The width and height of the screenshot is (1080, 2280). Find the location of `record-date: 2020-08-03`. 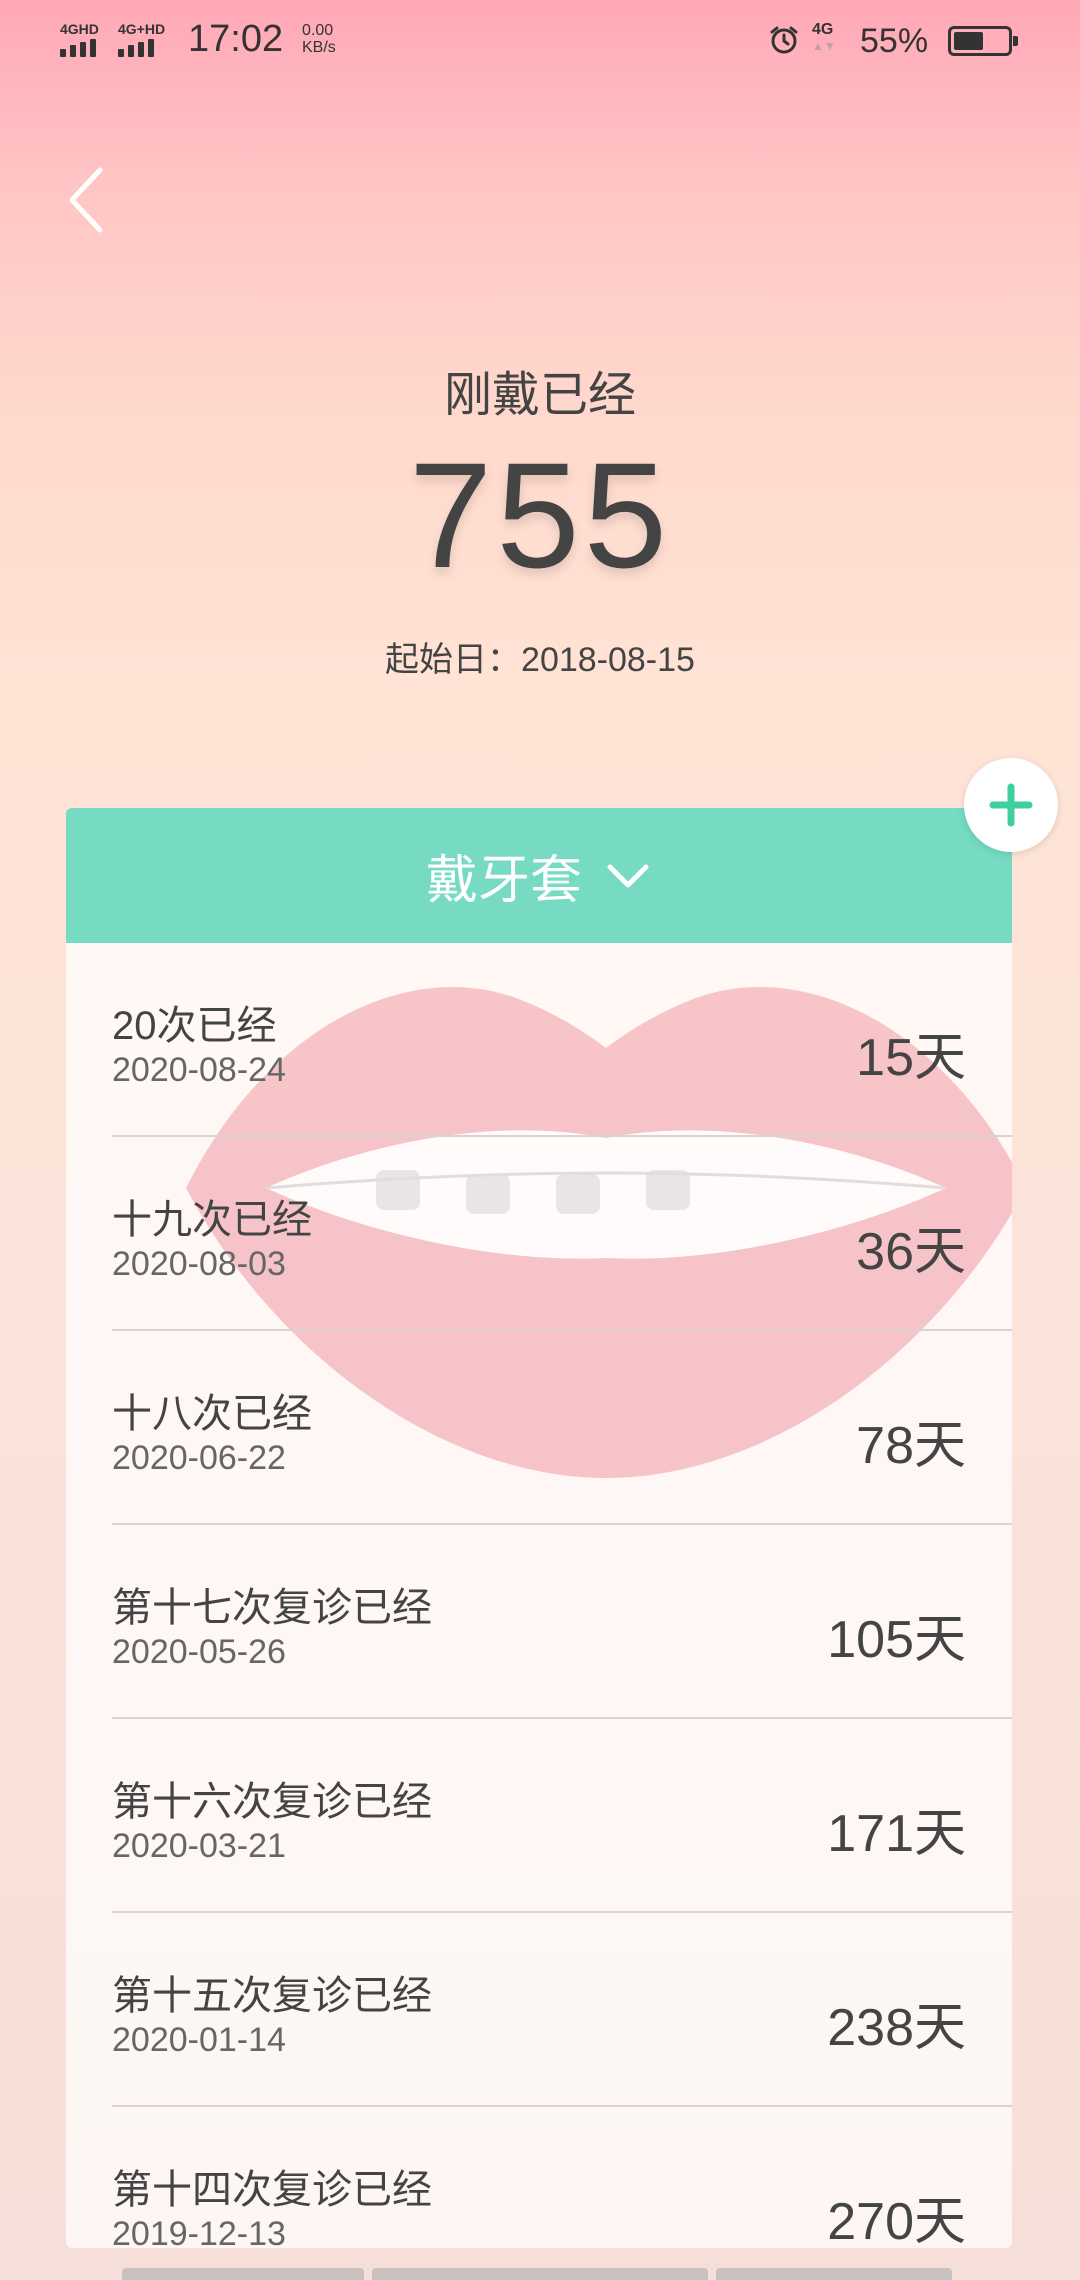

record-date: 2020-08-03 is located at coordinates (199, 1264).